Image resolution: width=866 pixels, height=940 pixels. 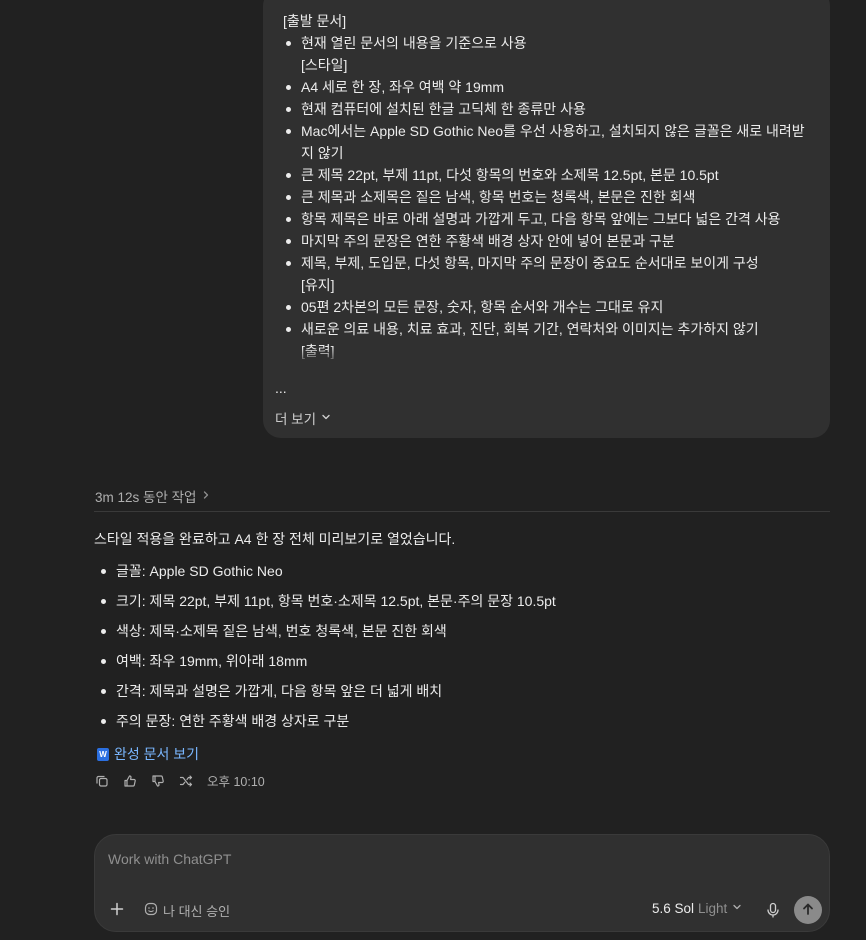 I want to click on summary-item: 여백: 좌우 19mm, 위아래 18mm, so click(x=325, y=665).